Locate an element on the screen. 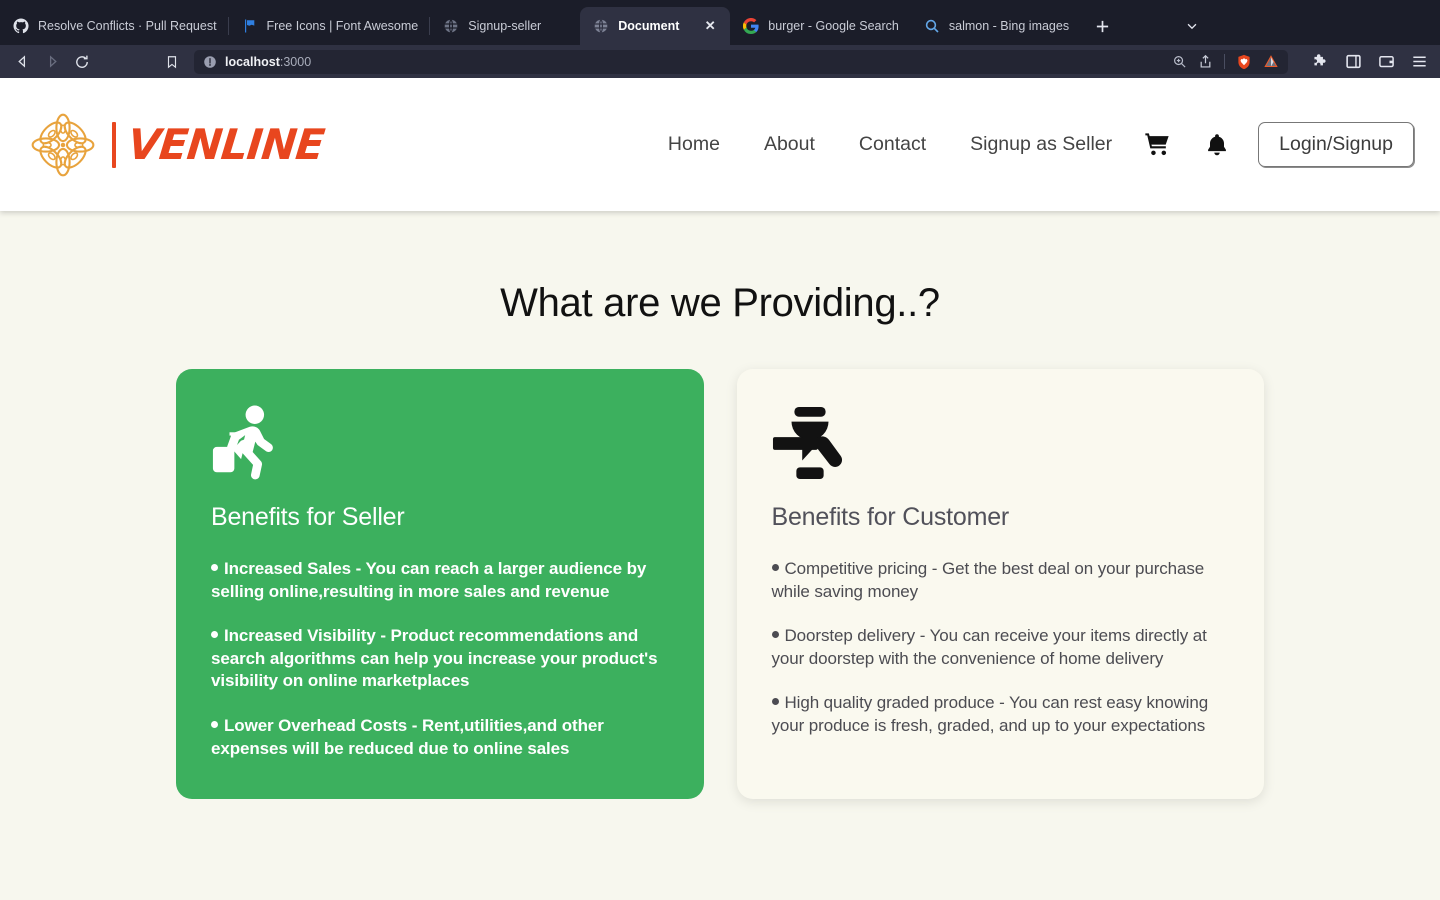  browser-tab-title: Resolve Conflicts · Pull Request is located at coordinates (127, 26).